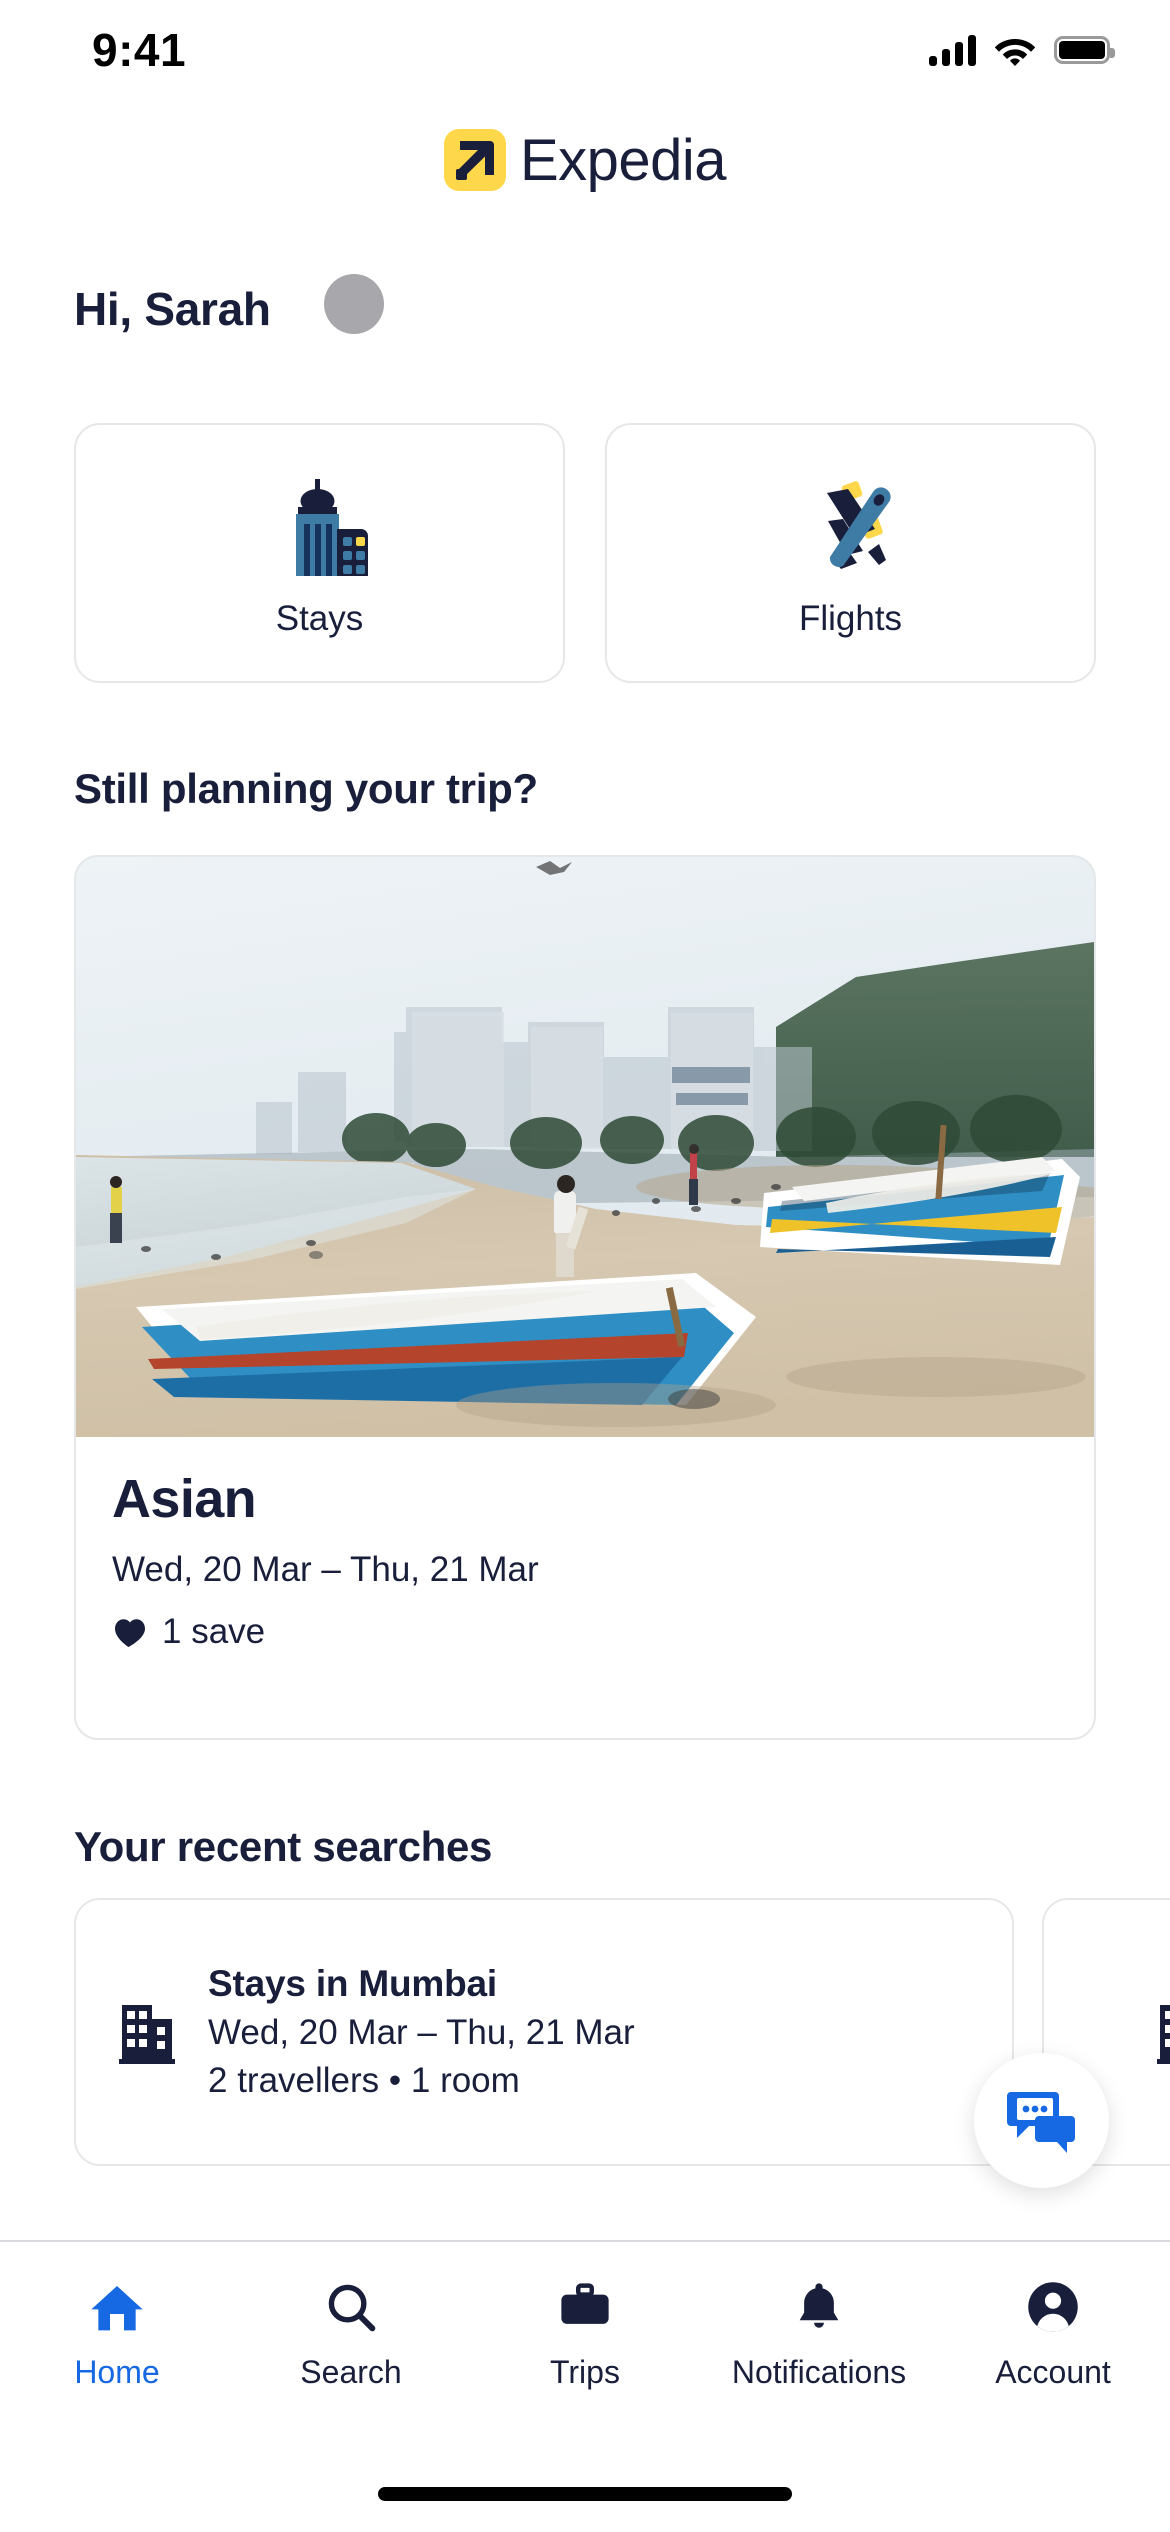  Describe the element at coordinates (585, 2494) in the screenshot. I see `home-indicator` at that location.